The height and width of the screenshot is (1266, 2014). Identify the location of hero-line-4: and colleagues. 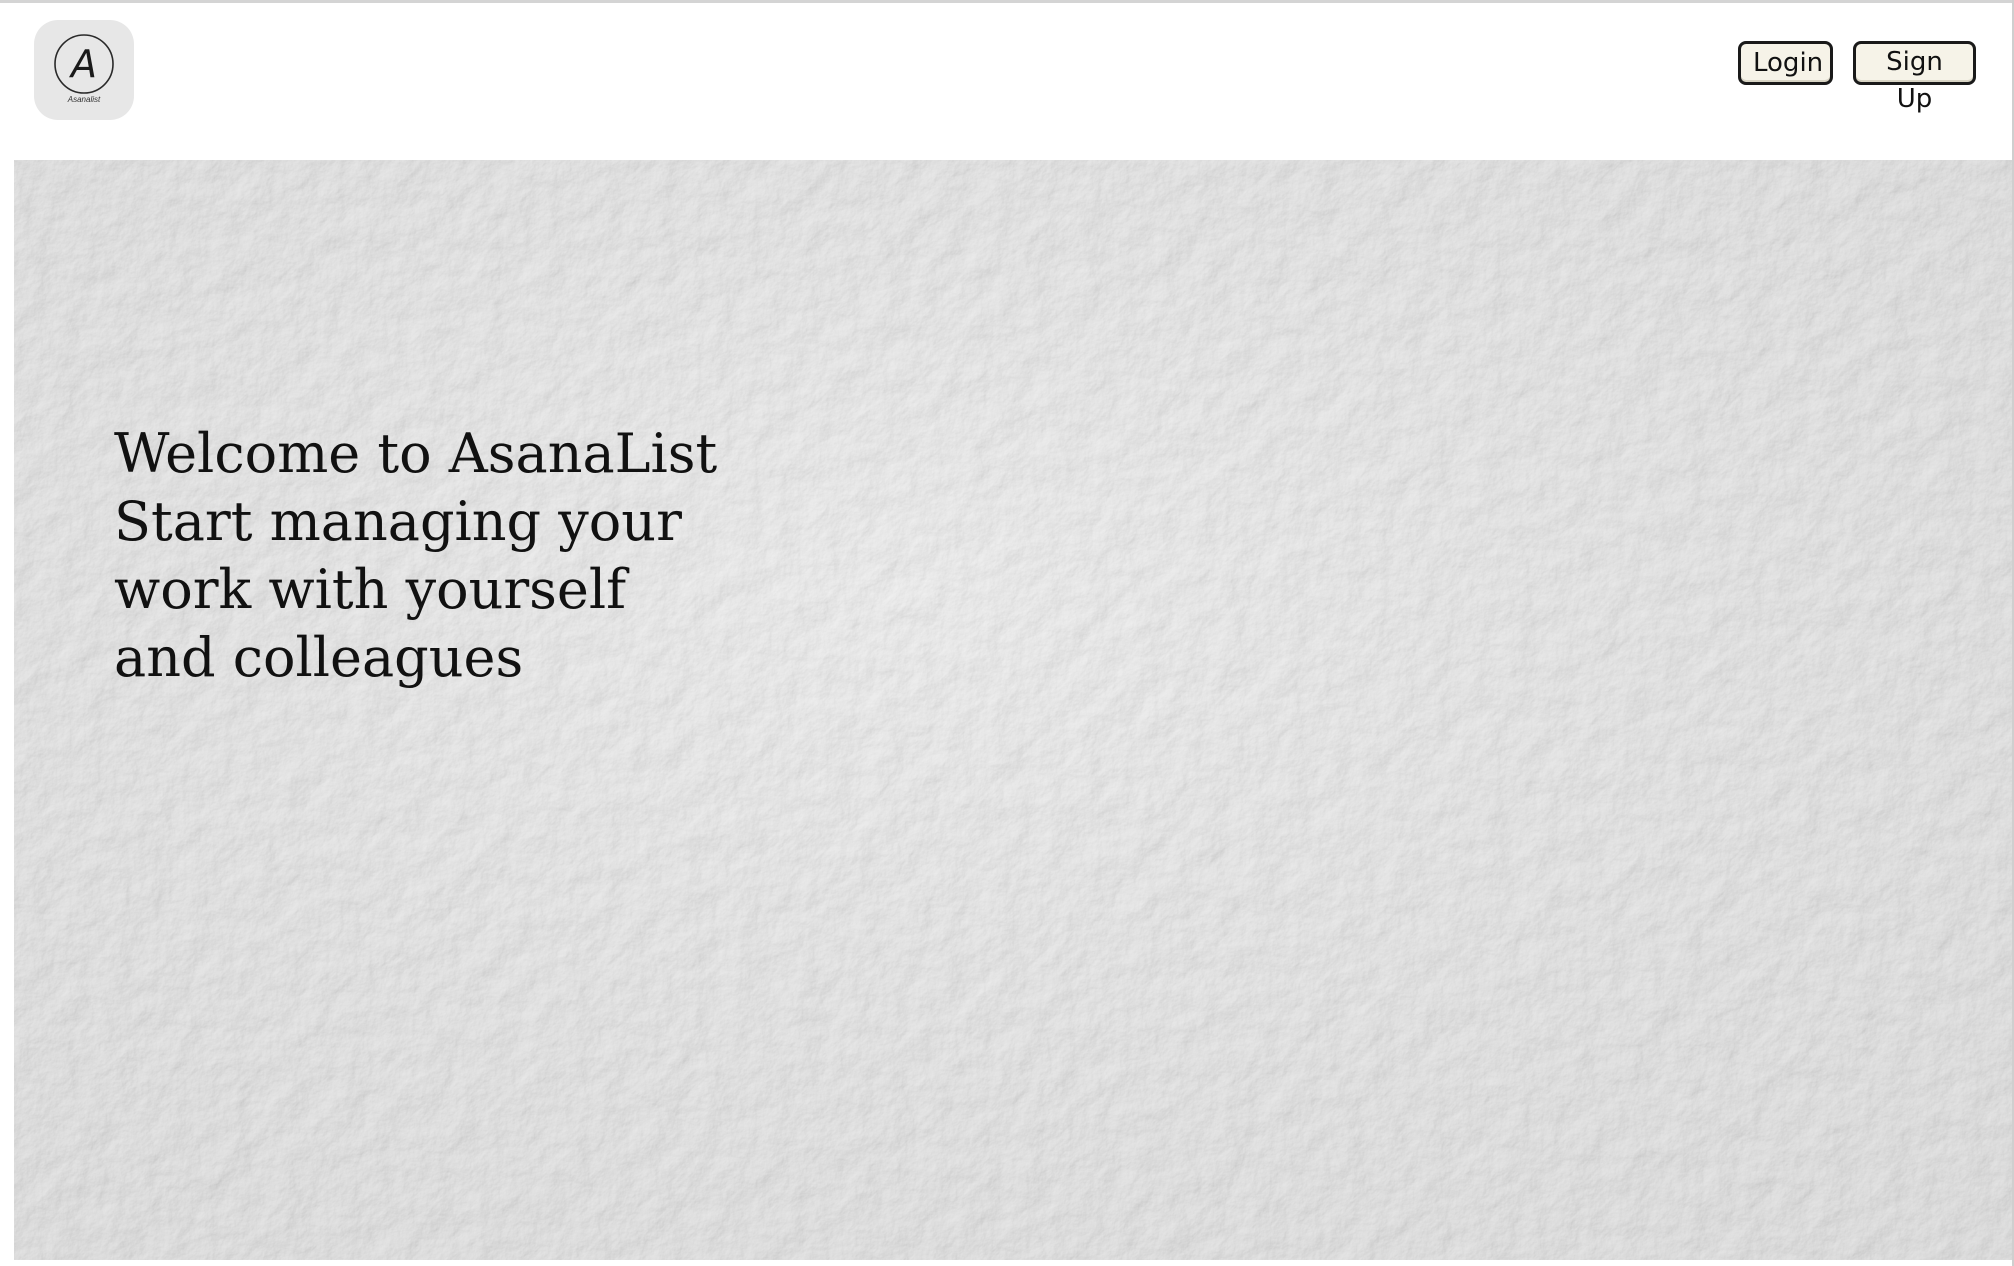
(319, 657).